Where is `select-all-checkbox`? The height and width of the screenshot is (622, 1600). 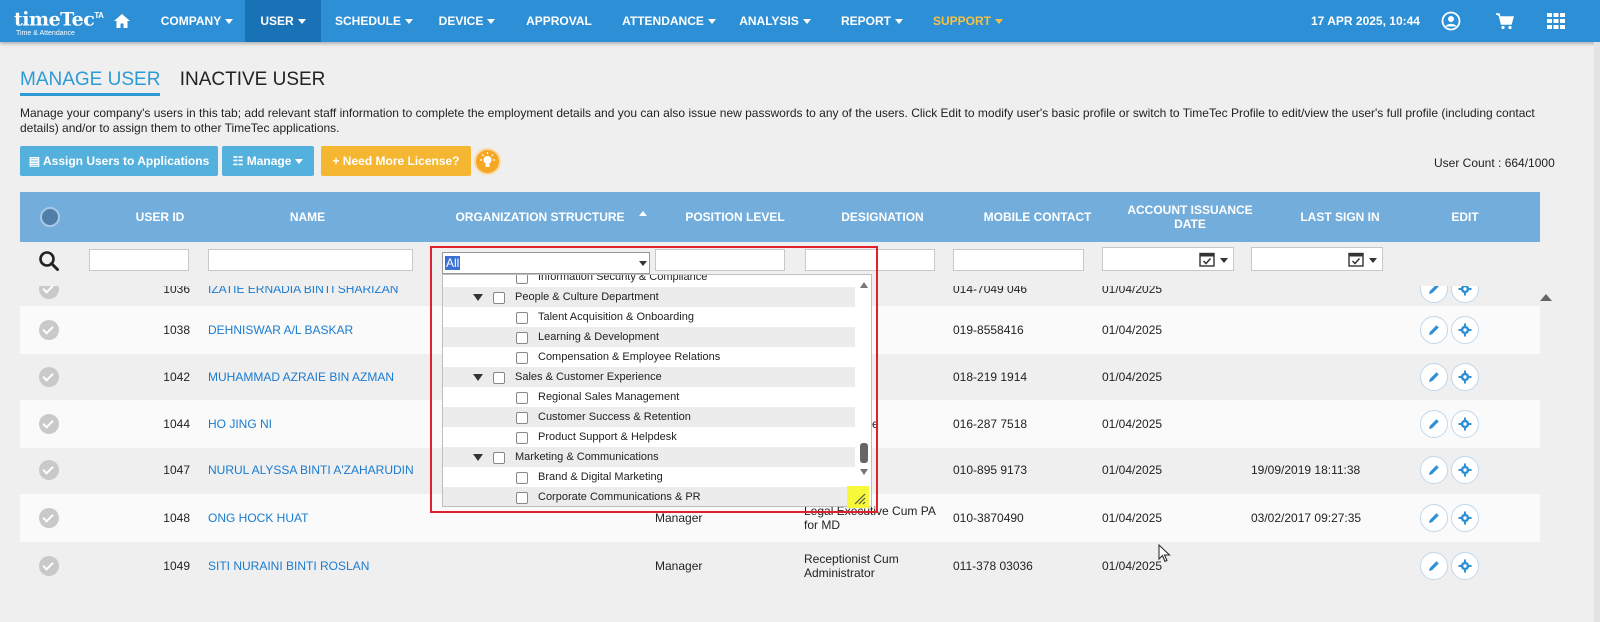 select-all-checkbox is located at coordinates (50, 217).